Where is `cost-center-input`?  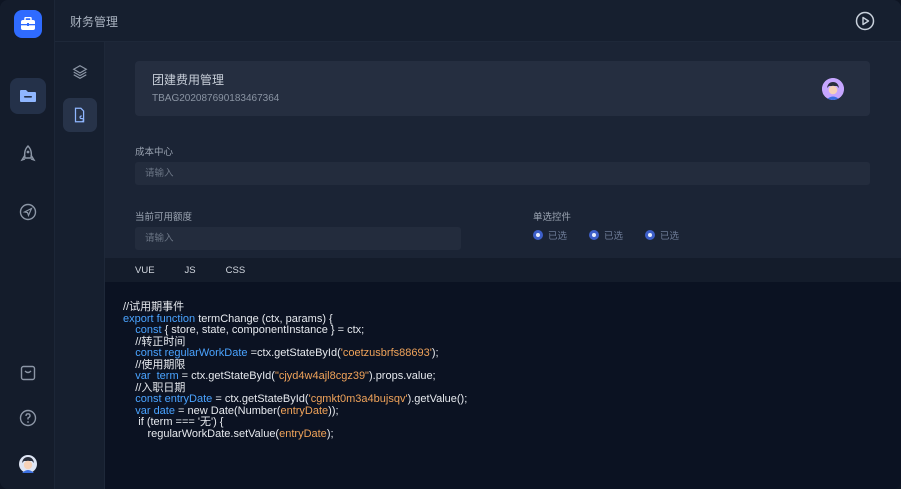
cost-center-input is located at coordinates (502, 173).